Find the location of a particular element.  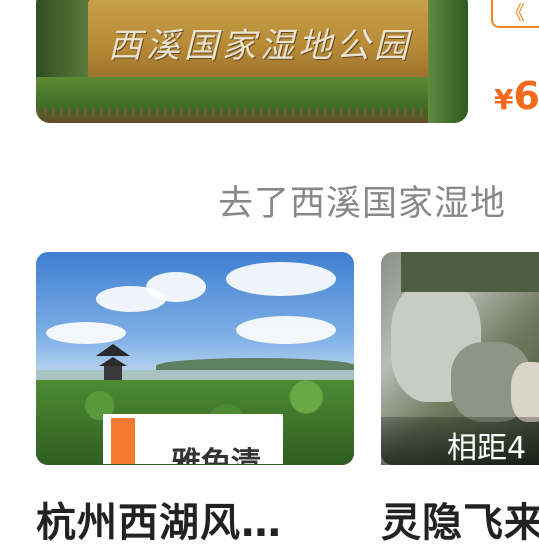

price-currency: ¥ is located at coordinates (504, 99).